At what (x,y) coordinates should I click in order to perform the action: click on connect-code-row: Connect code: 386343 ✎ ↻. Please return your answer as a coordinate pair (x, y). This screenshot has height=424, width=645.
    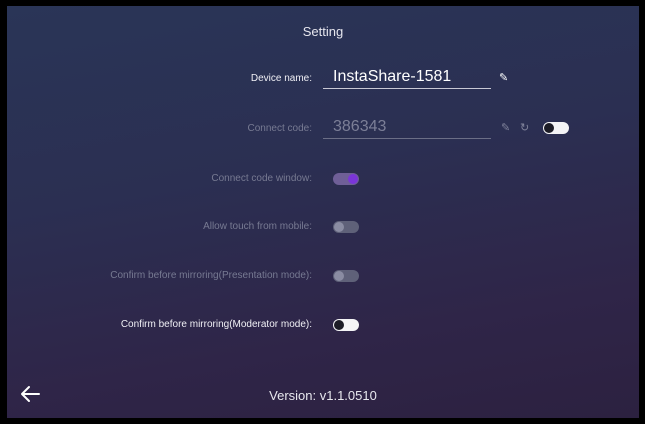
    Looking at the image, I should click on (323, 130).